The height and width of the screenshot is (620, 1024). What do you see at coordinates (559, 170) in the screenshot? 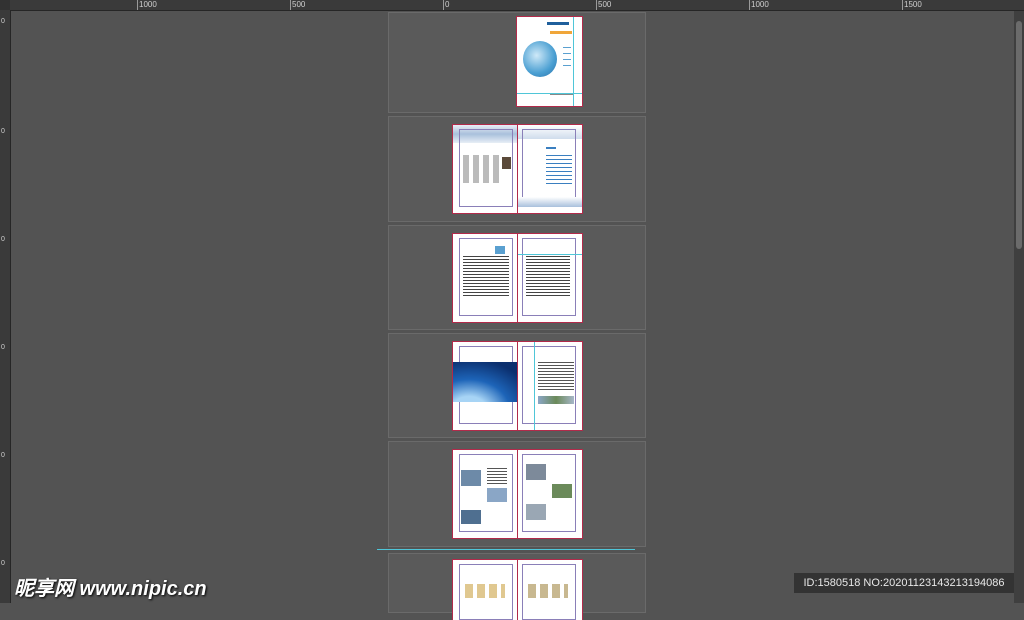
I see `toc-list` at bounding box center [559, 170].